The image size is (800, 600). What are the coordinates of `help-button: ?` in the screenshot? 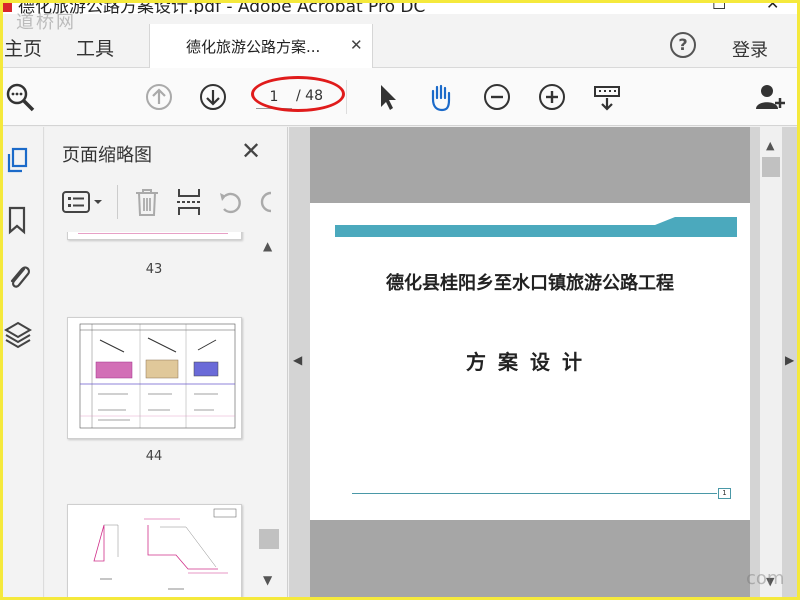 It's located at (683, 45).